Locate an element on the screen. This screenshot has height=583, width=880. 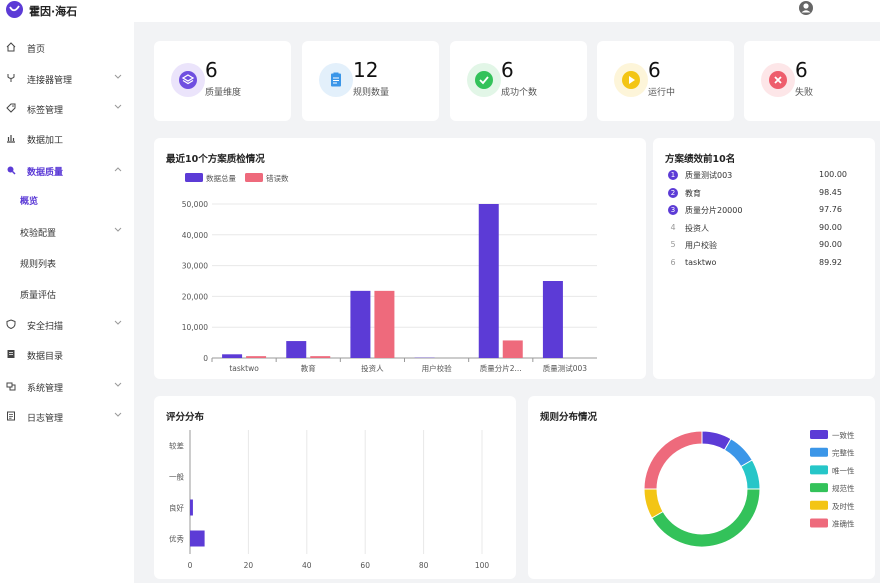
play-icon is located at coordinates (631, 80).